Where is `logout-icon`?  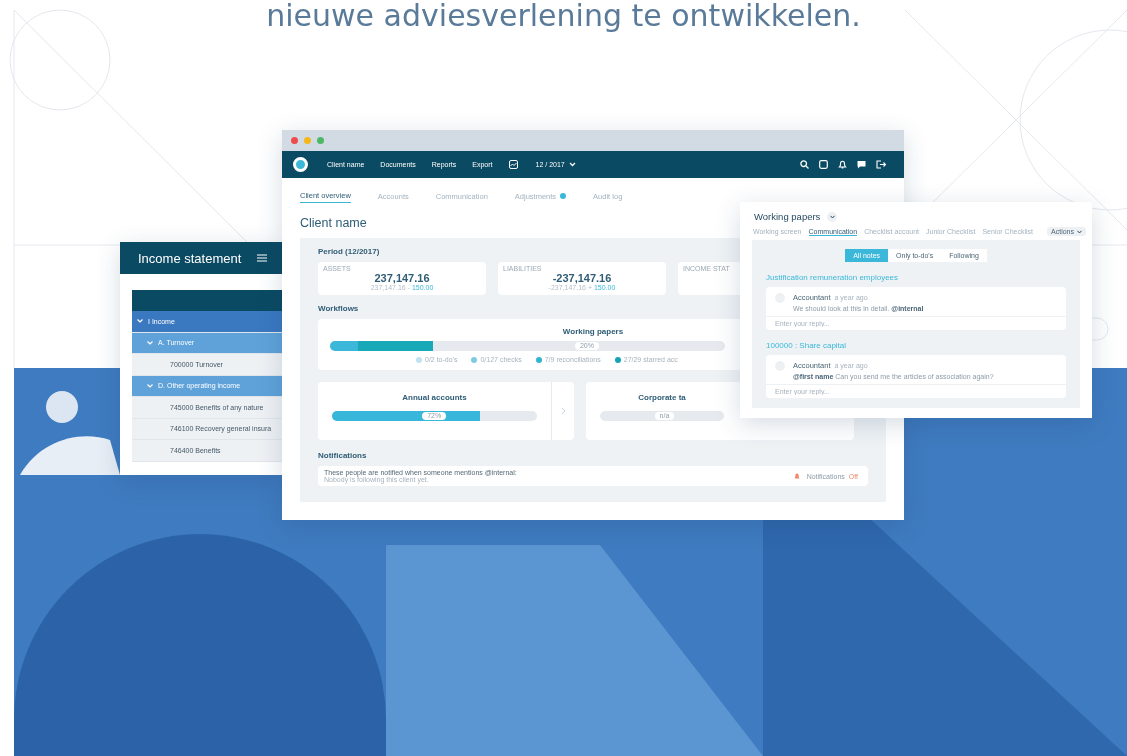 logout-icon is located at coordinates (881, 164).